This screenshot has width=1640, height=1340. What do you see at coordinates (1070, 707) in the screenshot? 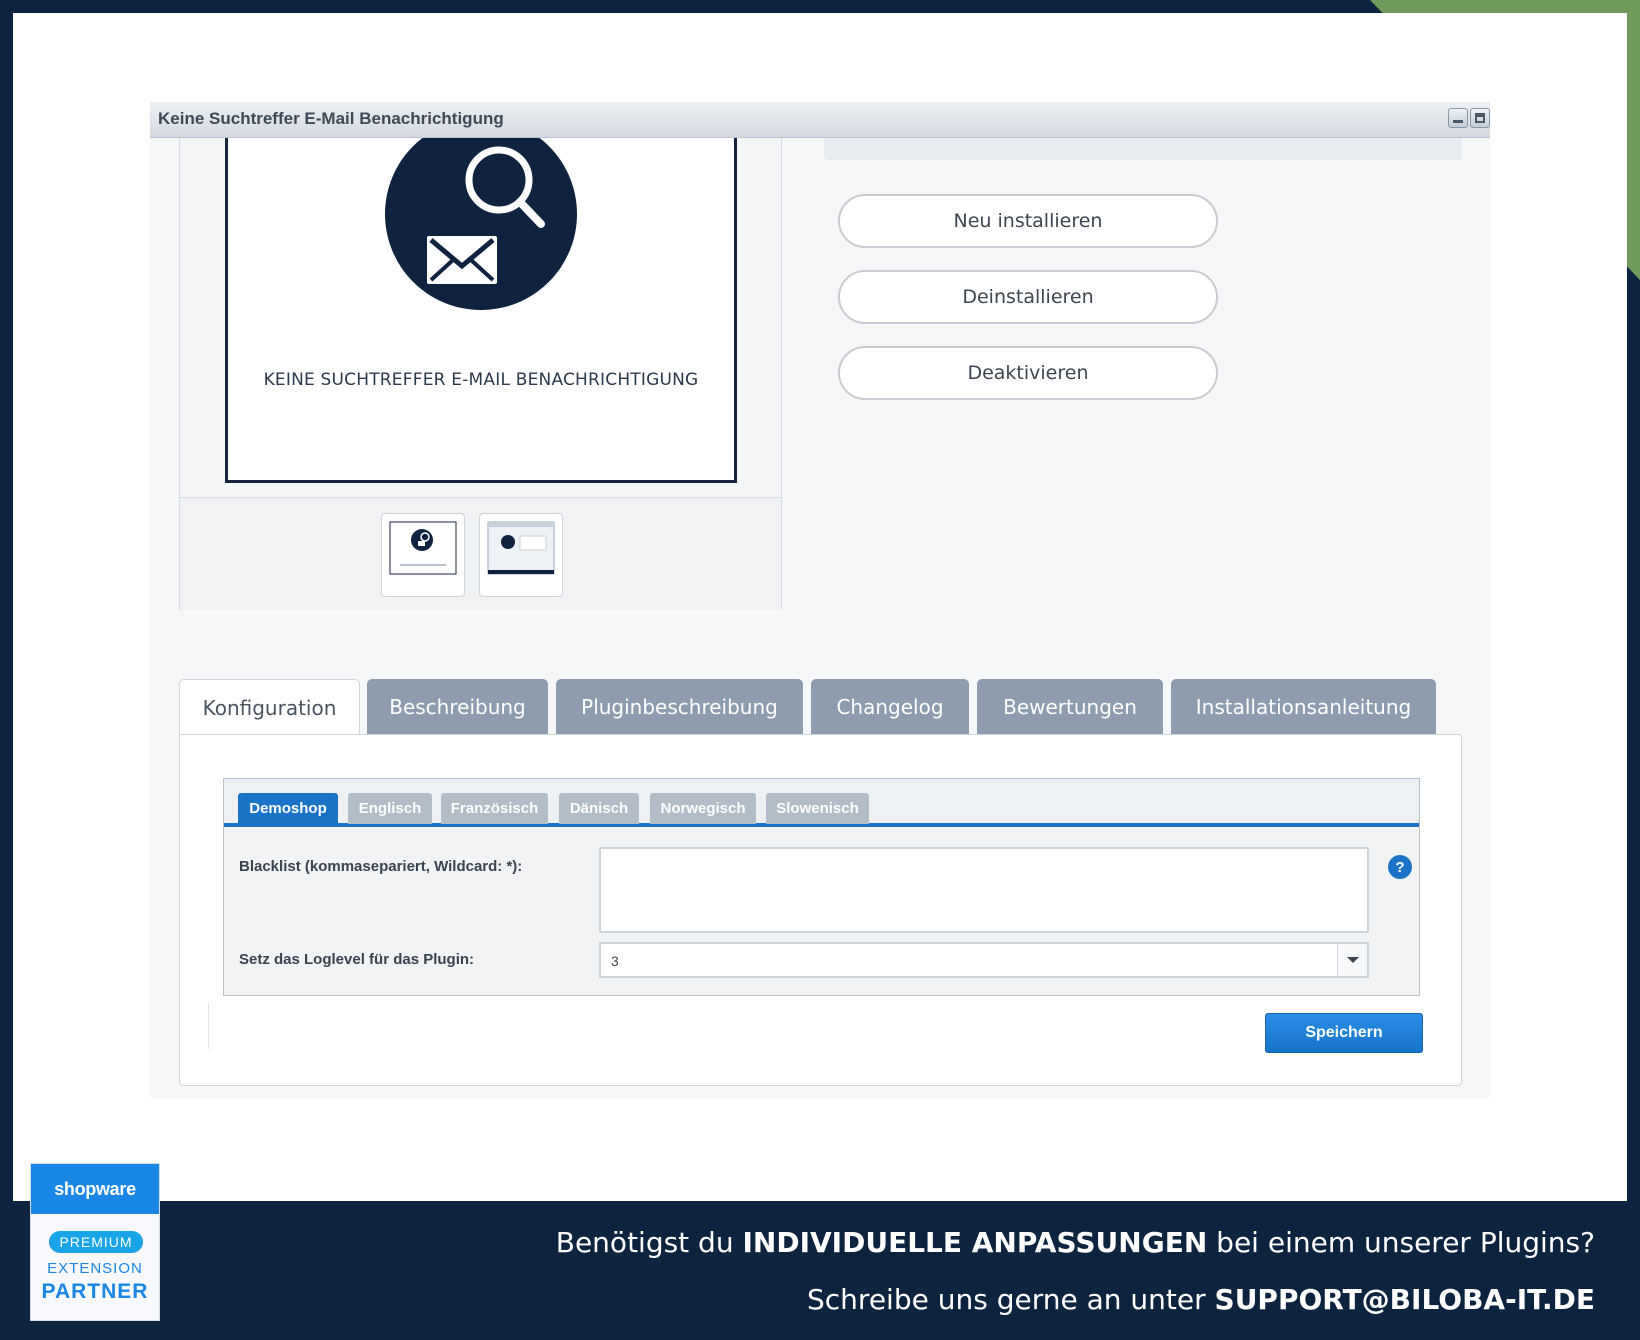
I see `tab-bewertungen: Bewertungen` at bounding box center [1070, 707].